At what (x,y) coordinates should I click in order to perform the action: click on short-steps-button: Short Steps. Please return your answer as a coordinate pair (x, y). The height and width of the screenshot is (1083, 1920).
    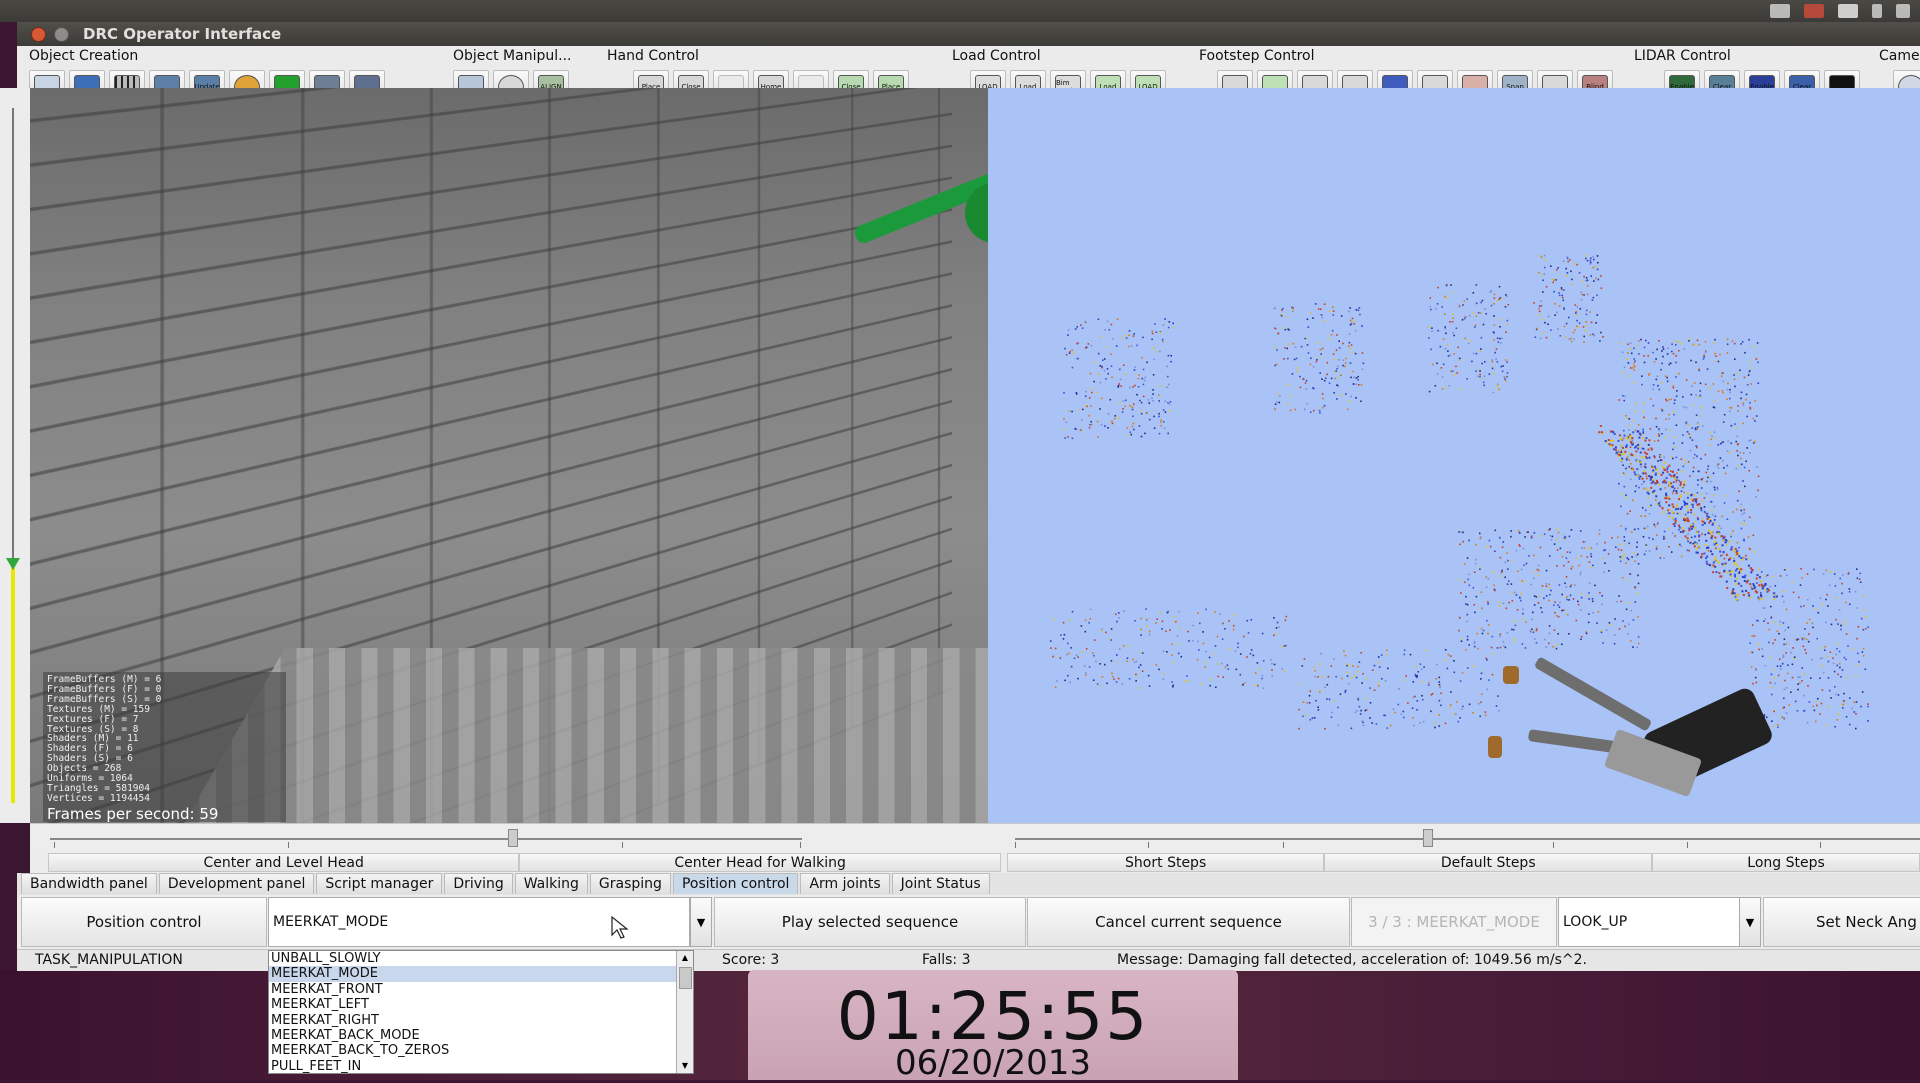
    Looking at the image, I should click on (1165, 862).